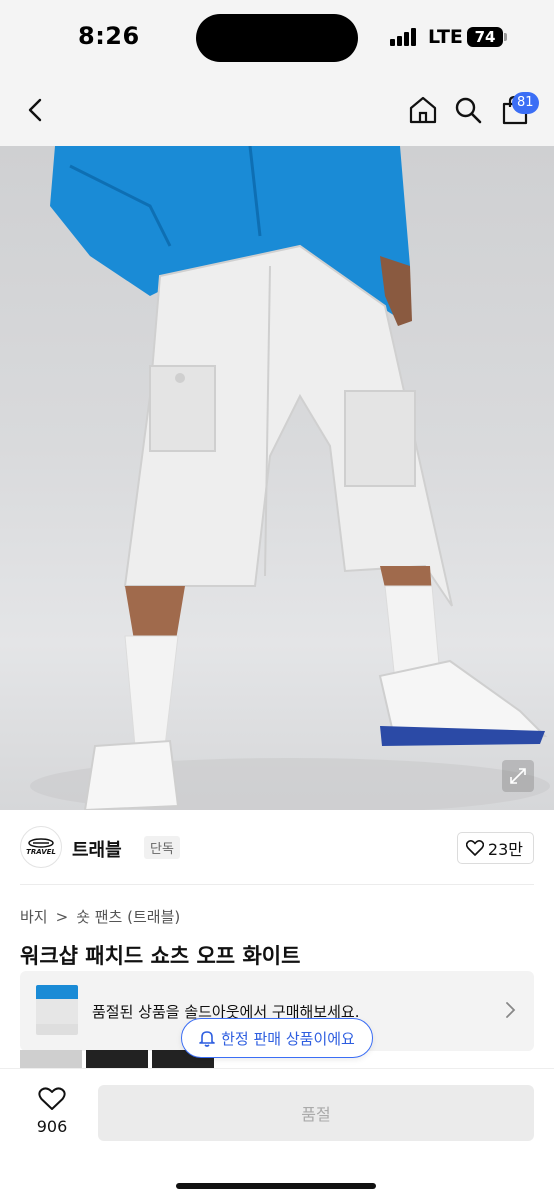 The height and width of the screenshot is (1200, 554). What do you see at coordinates (41, 843) in the screenshot?
I see `brand-logo-mark` at bounding box center [41, 843].